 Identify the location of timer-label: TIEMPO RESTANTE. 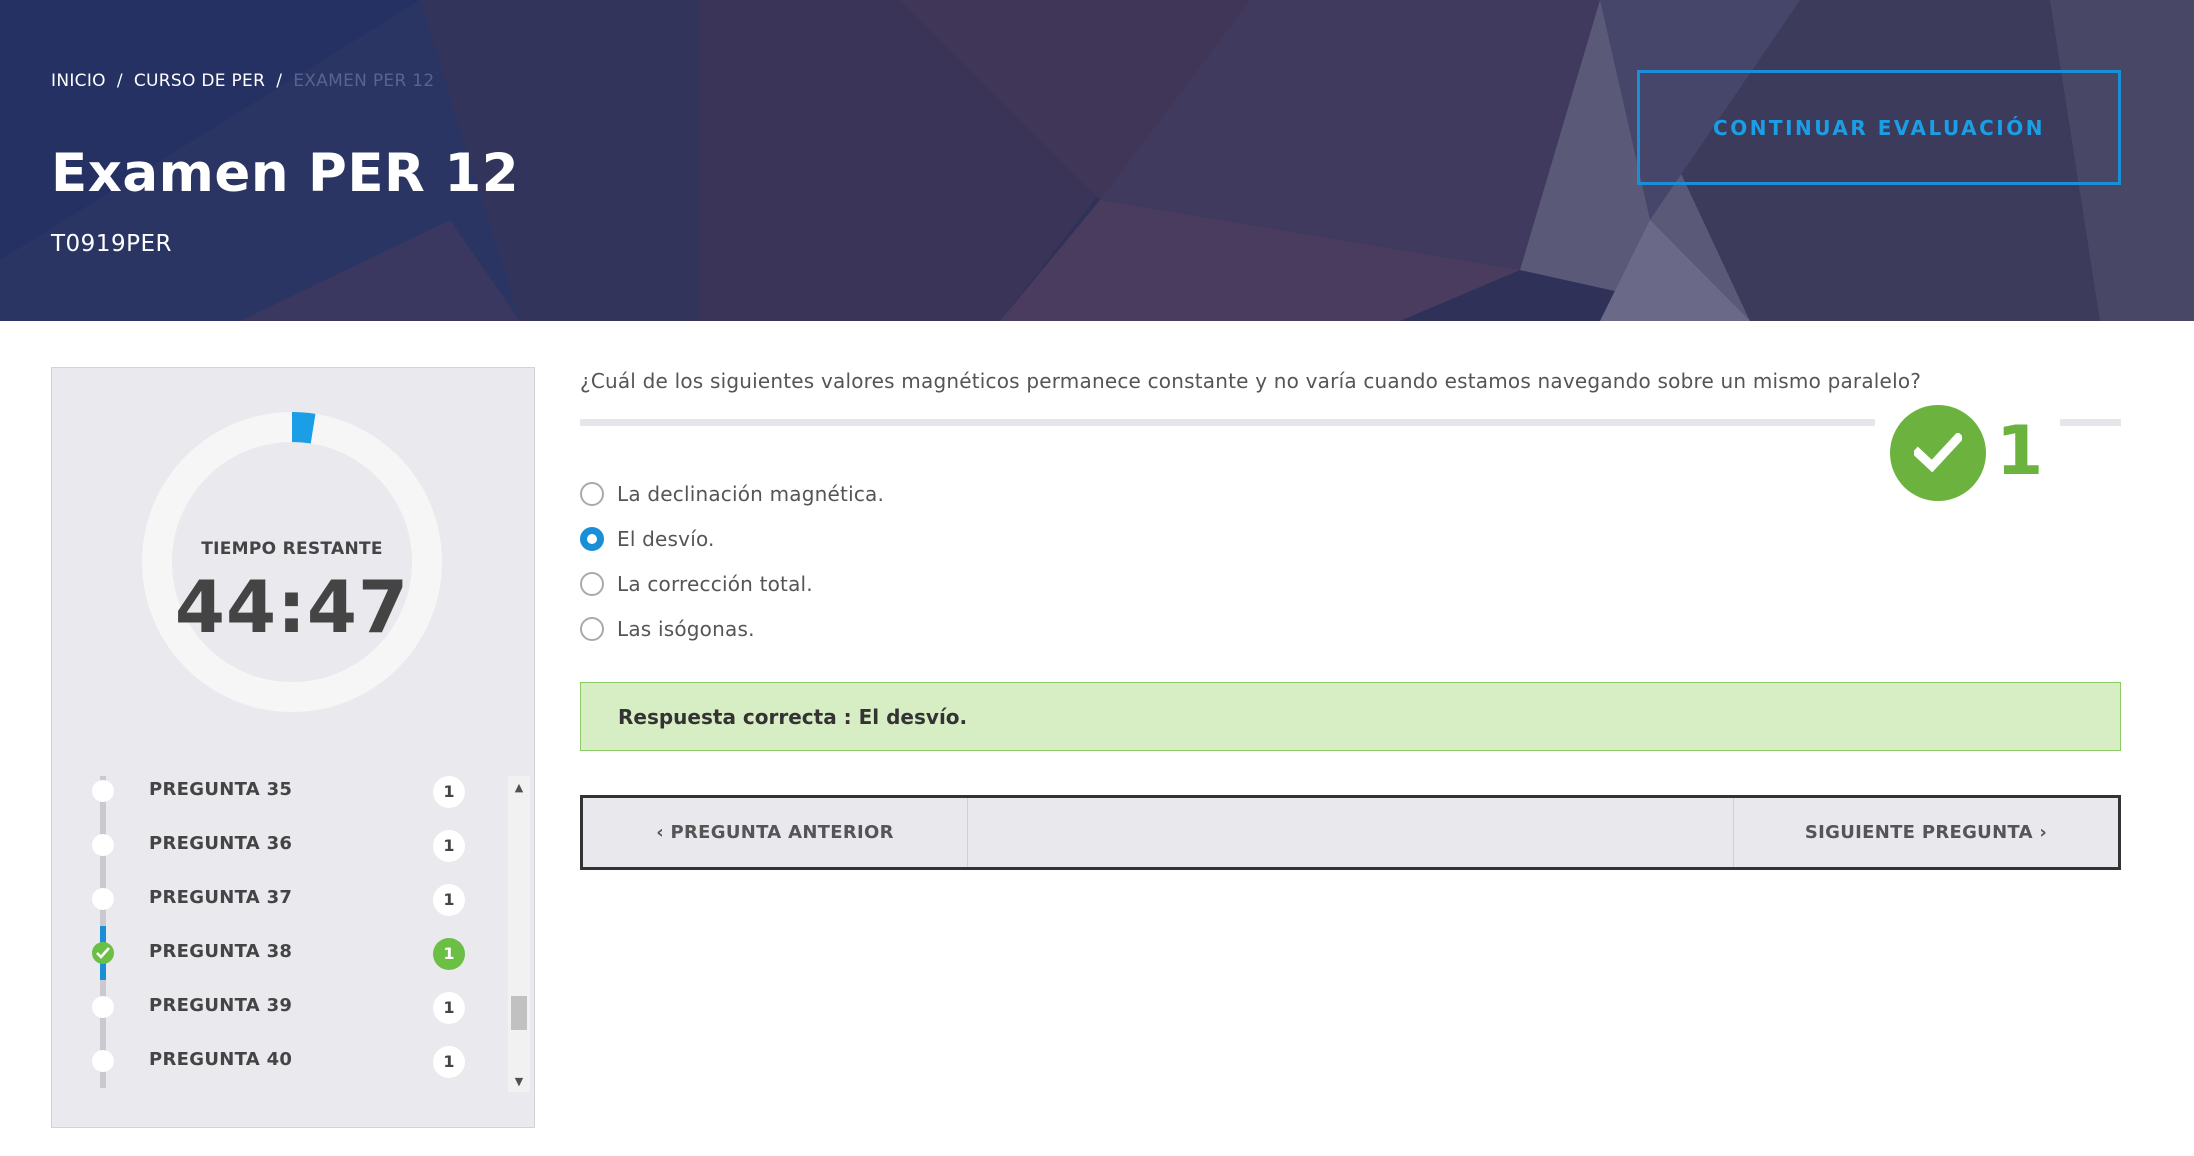
(292, 549).